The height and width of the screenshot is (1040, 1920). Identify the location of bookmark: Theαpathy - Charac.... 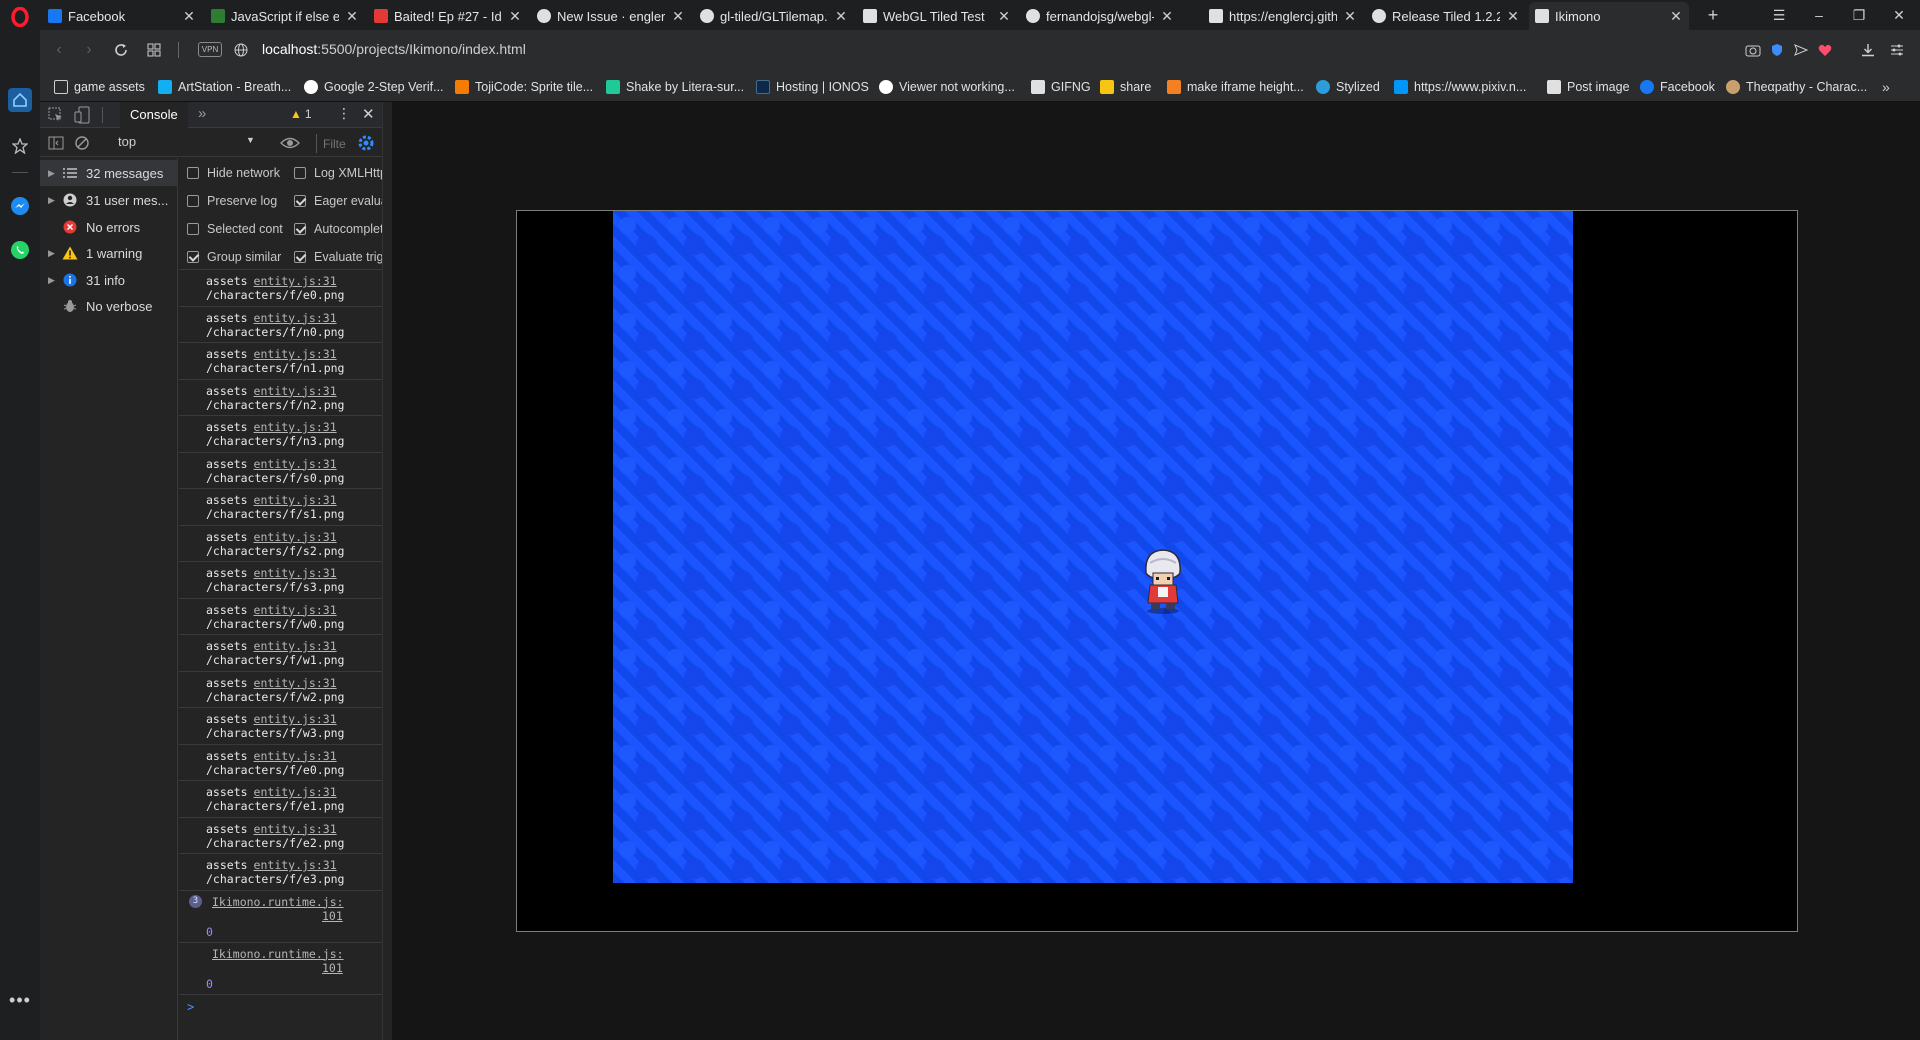
(1796, 87).